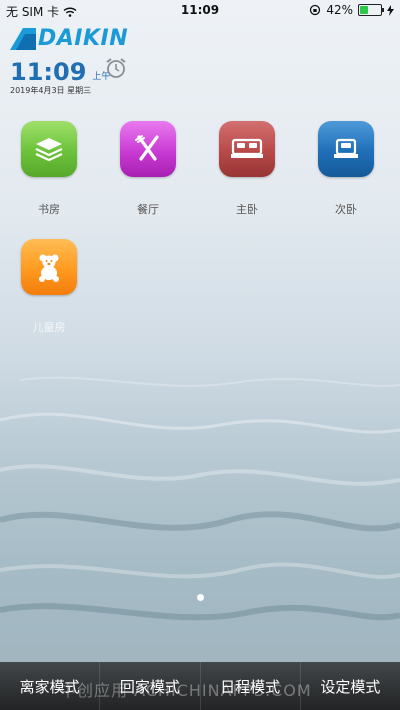 This screenshot has height=710, width=400. What do you see at coordinates (251, 686) in the screenshot?
I see `schedule-mode-button: 日程模式` at bounding box center [251, 686].